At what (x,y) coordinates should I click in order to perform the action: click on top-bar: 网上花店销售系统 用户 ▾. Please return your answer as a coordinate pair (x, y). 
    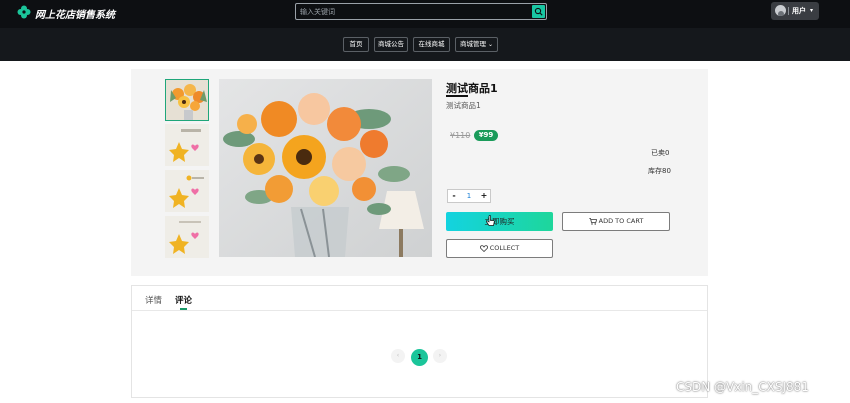
    Looking at the image, I should click on (425, 14).